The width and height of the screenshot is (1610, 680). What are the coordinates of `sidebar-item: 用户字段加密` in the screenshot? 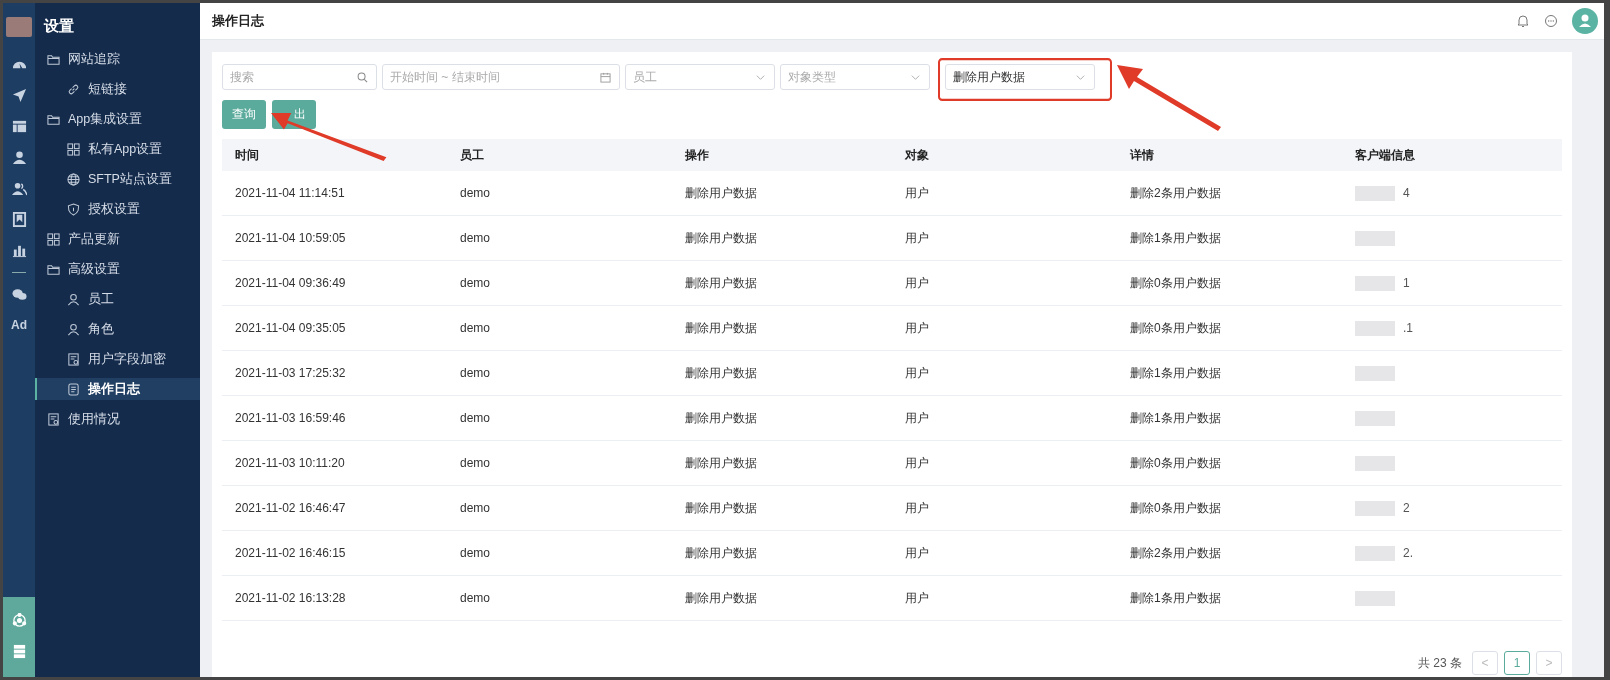 It's located at (117, 359).